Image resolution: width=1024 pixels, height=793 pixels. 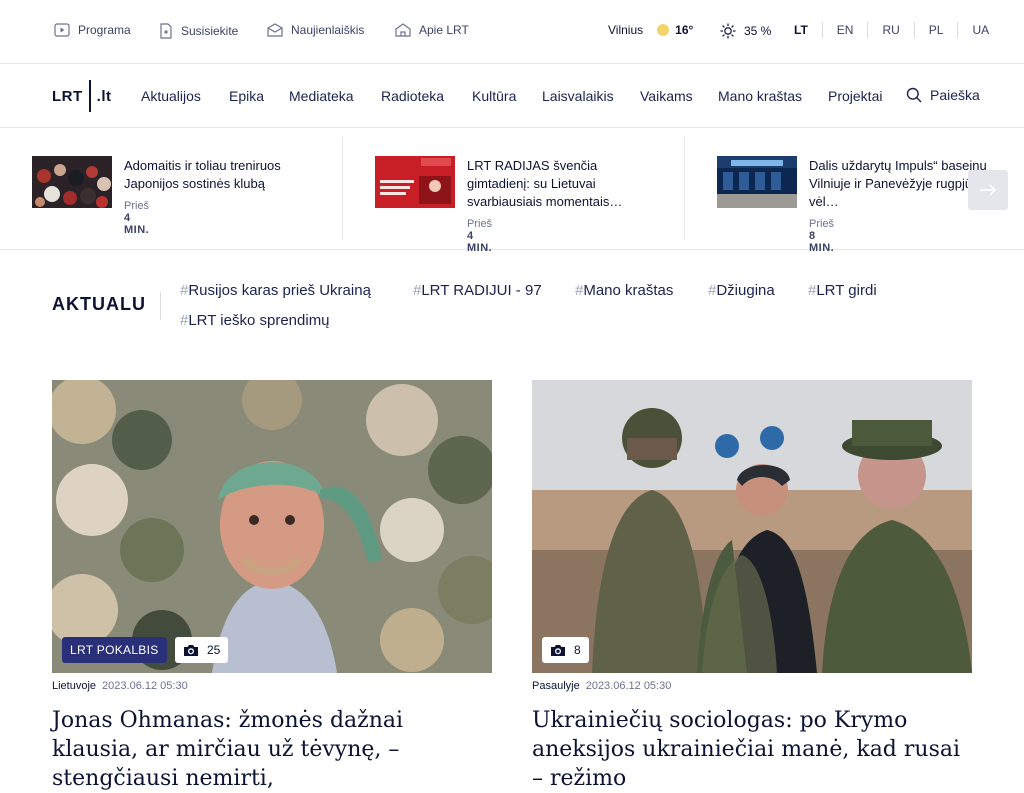 I want to click on article-meta: Lietuvoje 2023.06.12 05:30, so click(x=120, y=686).